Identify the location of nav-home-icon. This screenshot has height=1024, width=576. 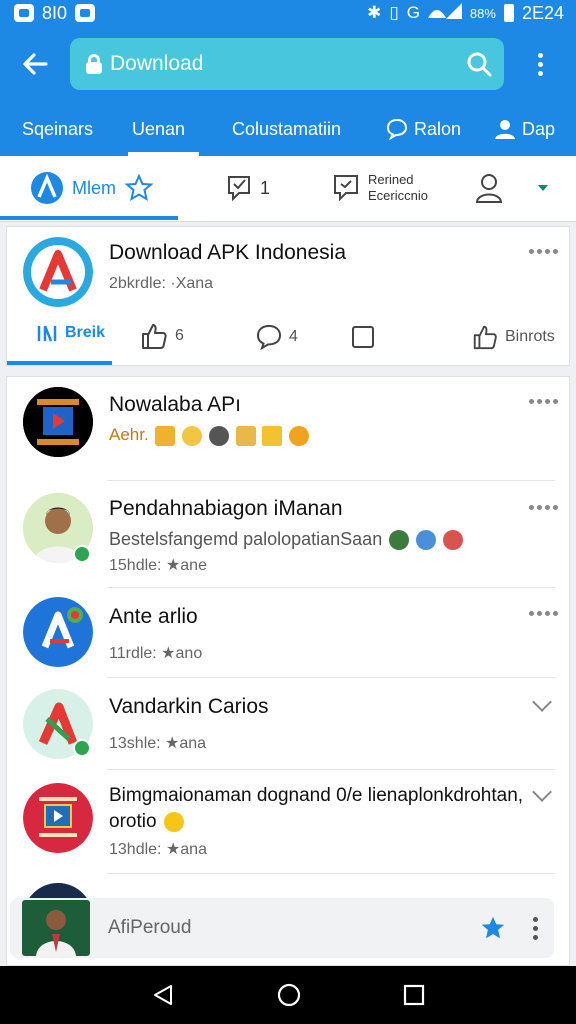
(289, 995).